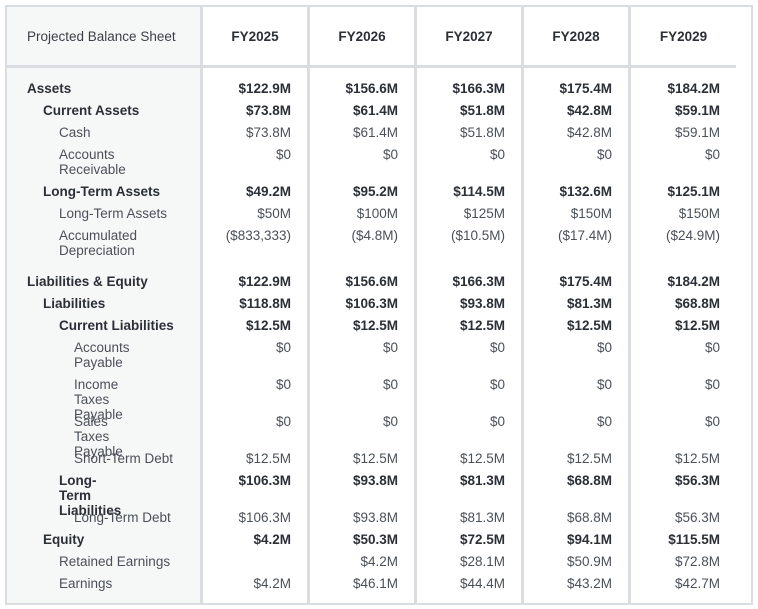  I want to click on cell-value: $118.8M, so click(265, 303).